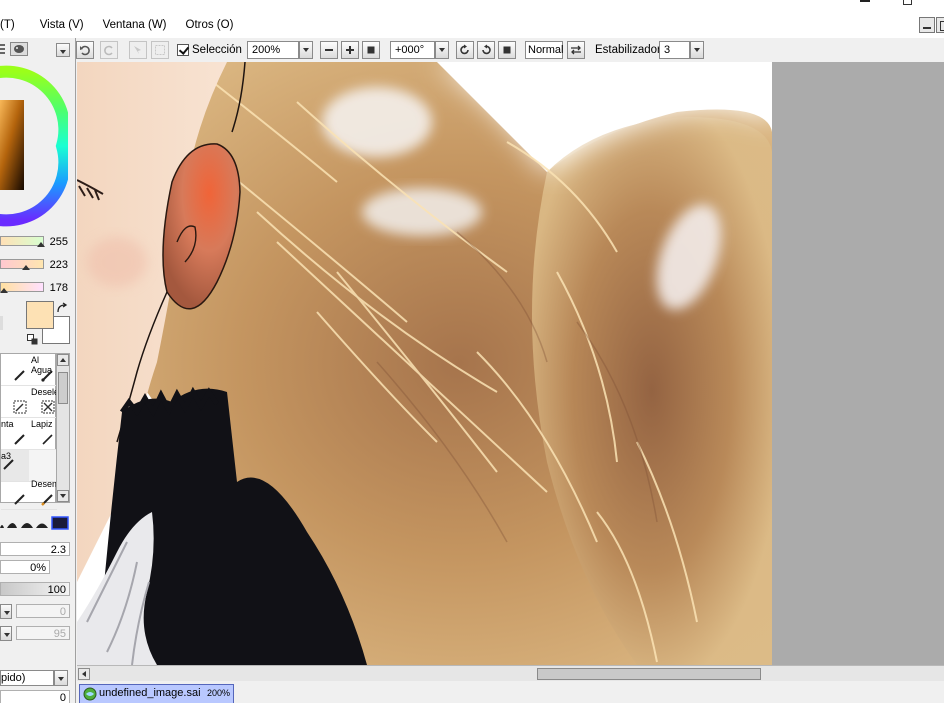 This screenshot has width=944, height=703. I want to click on blur-brush-icon, so click(47, 500).